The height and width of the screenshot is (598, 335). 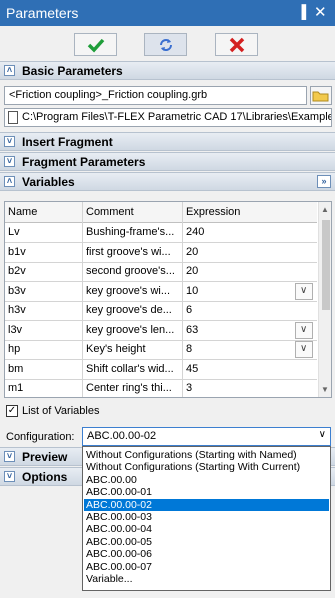 What do you see at coordinates (48, 182) in the screenshot?
I see `section-title: Variables` at bounding box center [48, 182].